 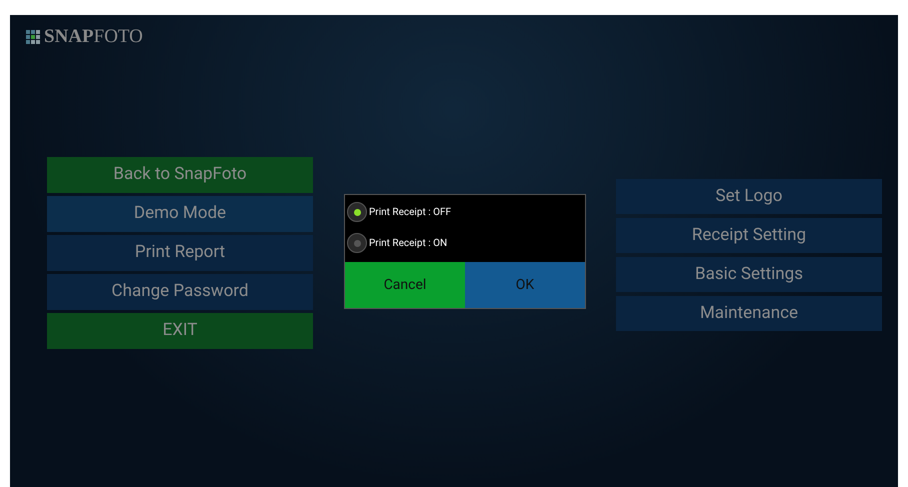 What do you see at coordinates (93, 36) in the screenshot?
I see `logo-text: SNAPFOTO` at bounding box center [93, 36].